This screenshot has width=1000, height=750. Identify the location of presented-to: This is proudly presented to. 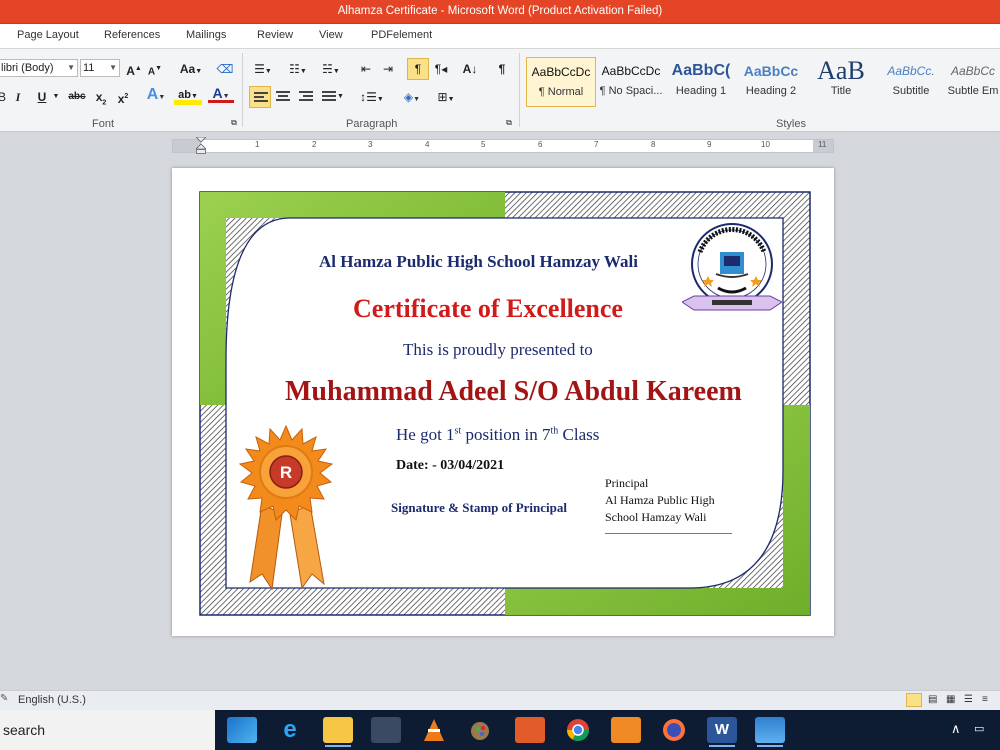
(498, 349).